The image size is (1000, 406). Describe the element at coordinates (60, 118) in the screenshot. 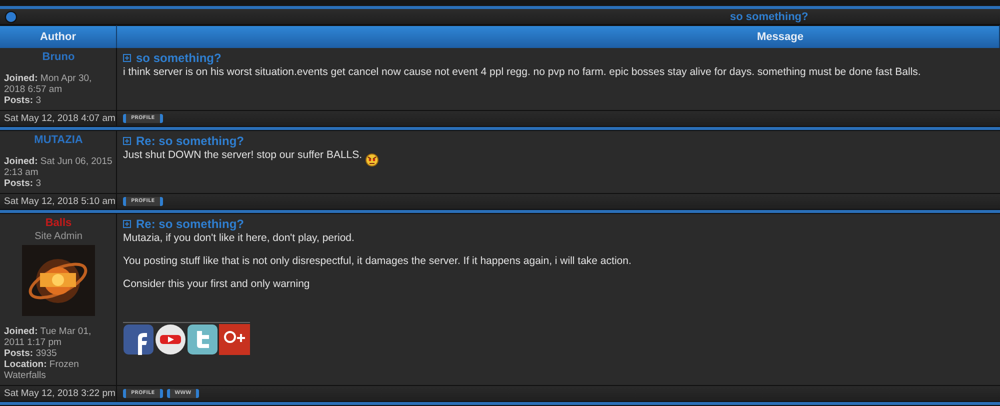

I see `post-date: Sat May 12, 2018 4:07 am` at that location.